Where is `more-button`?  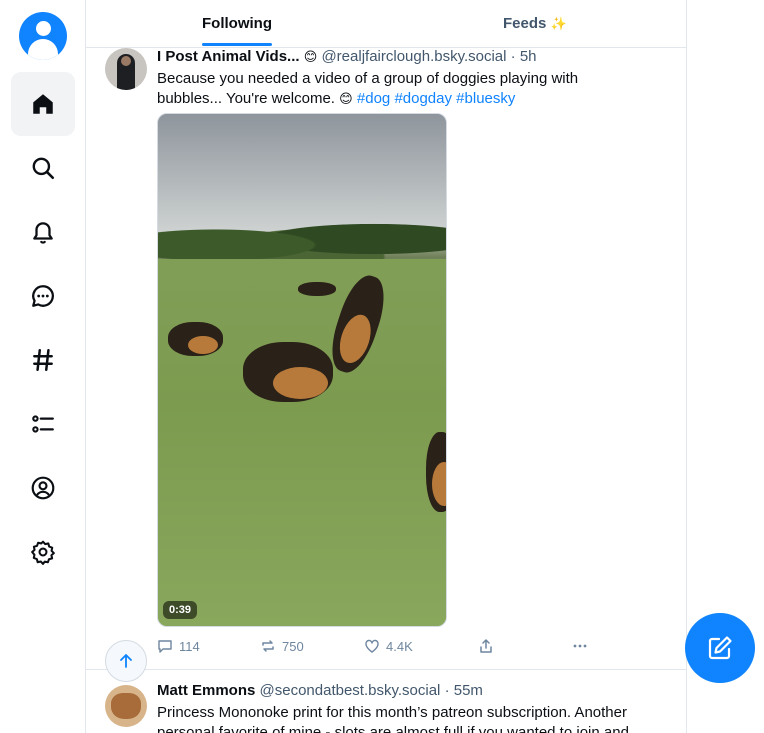
more-button is located at coordinates (580, 646).